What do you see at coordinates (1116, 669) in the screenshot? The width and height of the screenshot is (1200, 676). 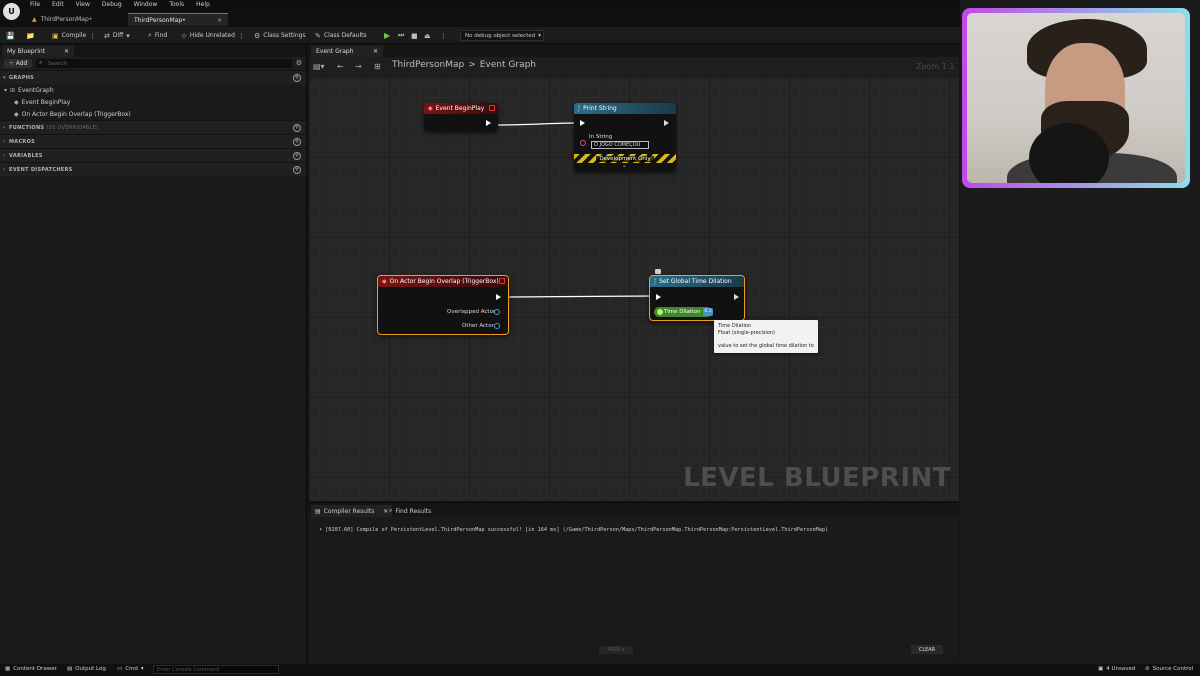 I see `unsaved-button: ▣ 4 Unsaved` at bounding box center [1116, 669].